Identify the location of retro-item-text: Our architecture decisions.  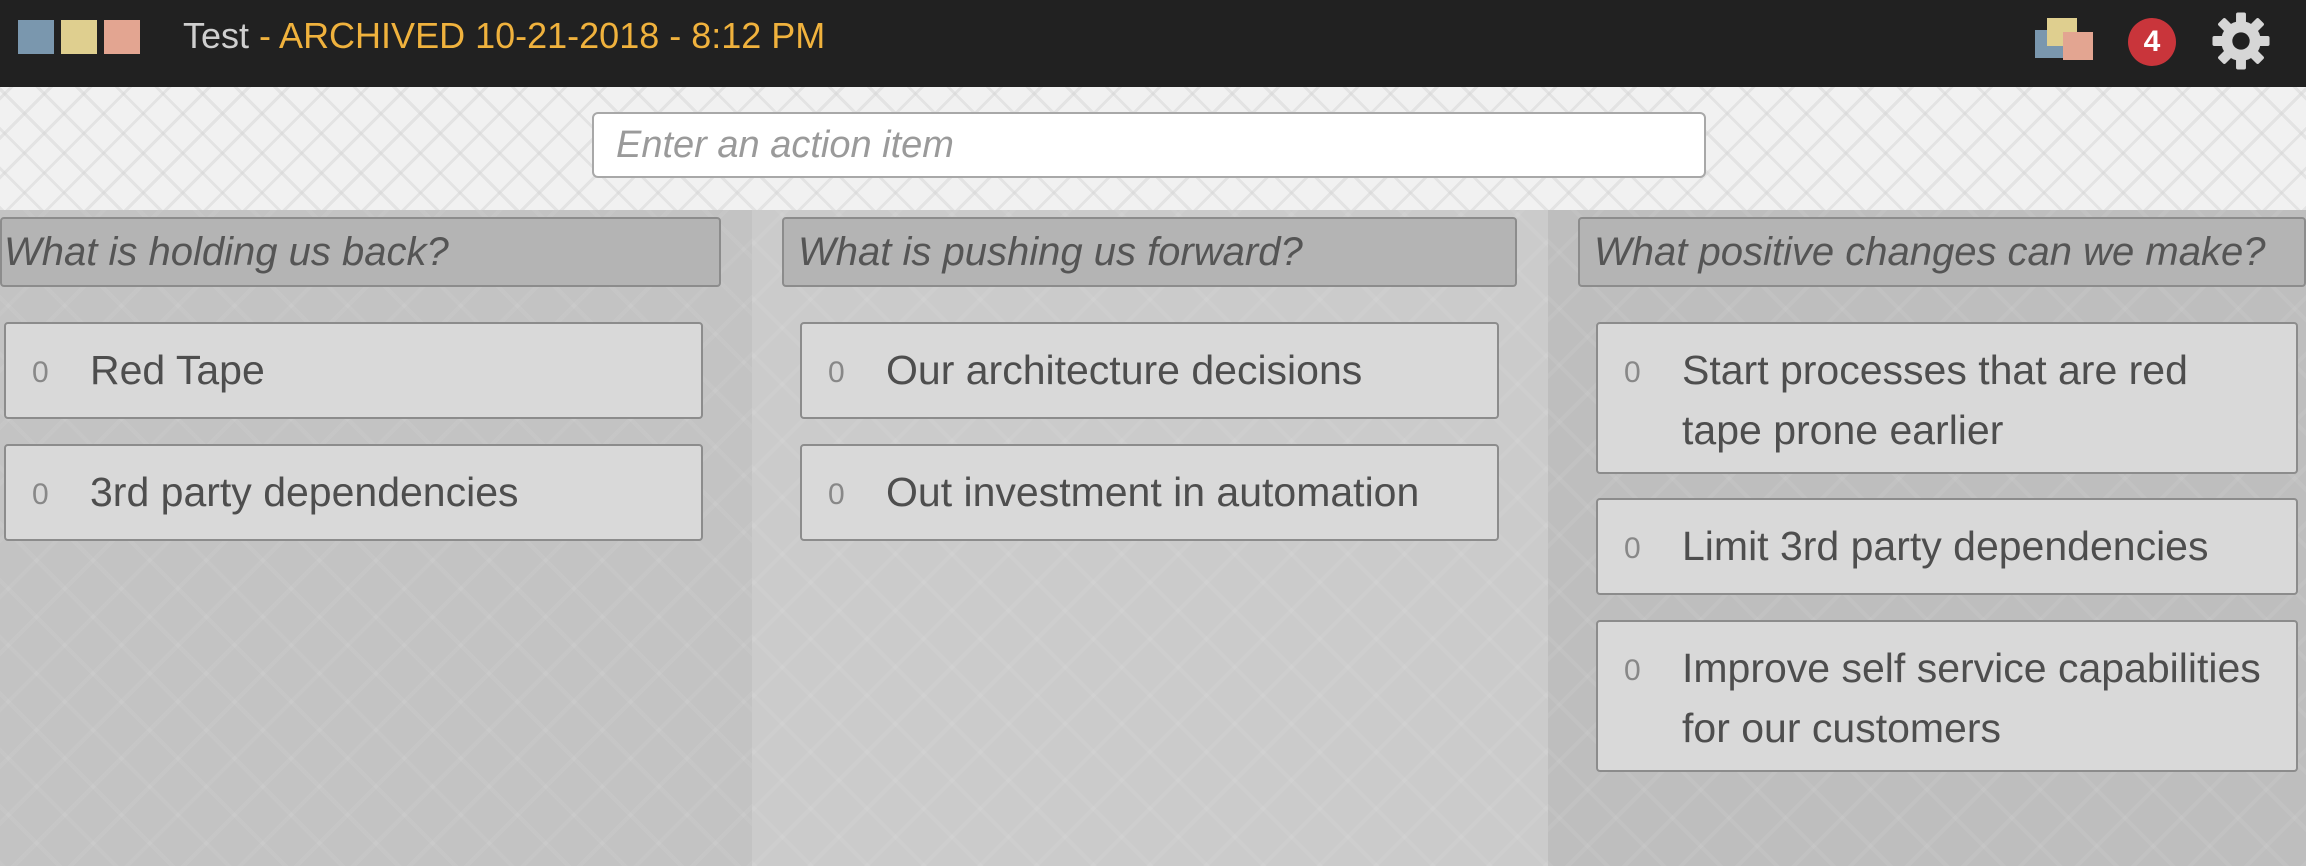
(1124, 370).